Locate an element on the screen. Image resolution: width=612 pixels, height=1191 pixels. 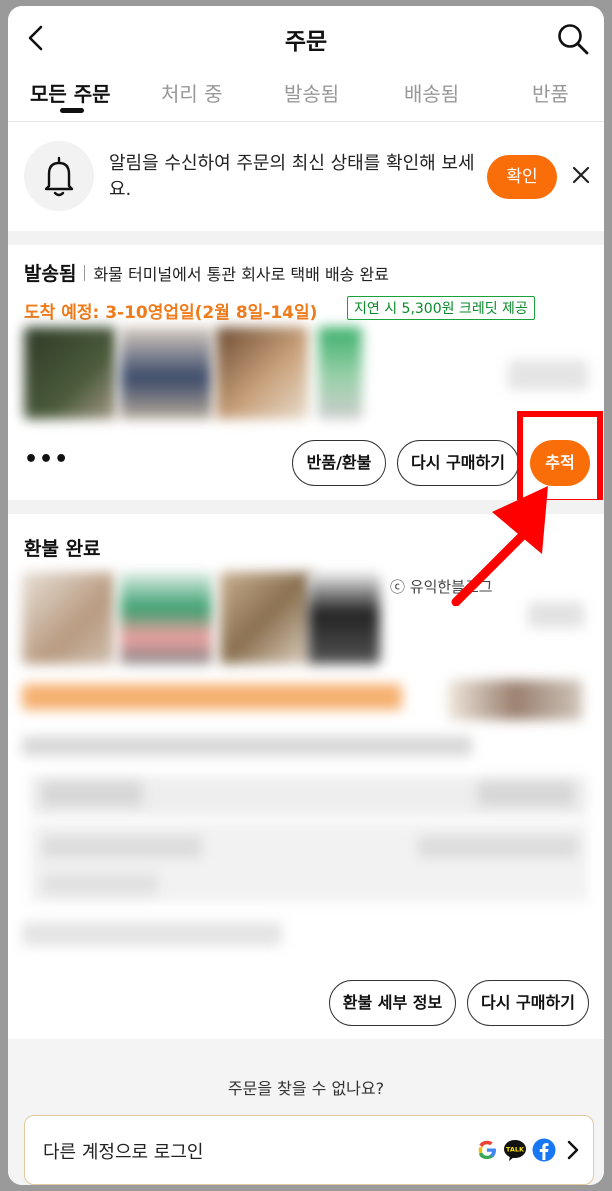
tab-returns: 반품 is located at coordinates (550, 92).